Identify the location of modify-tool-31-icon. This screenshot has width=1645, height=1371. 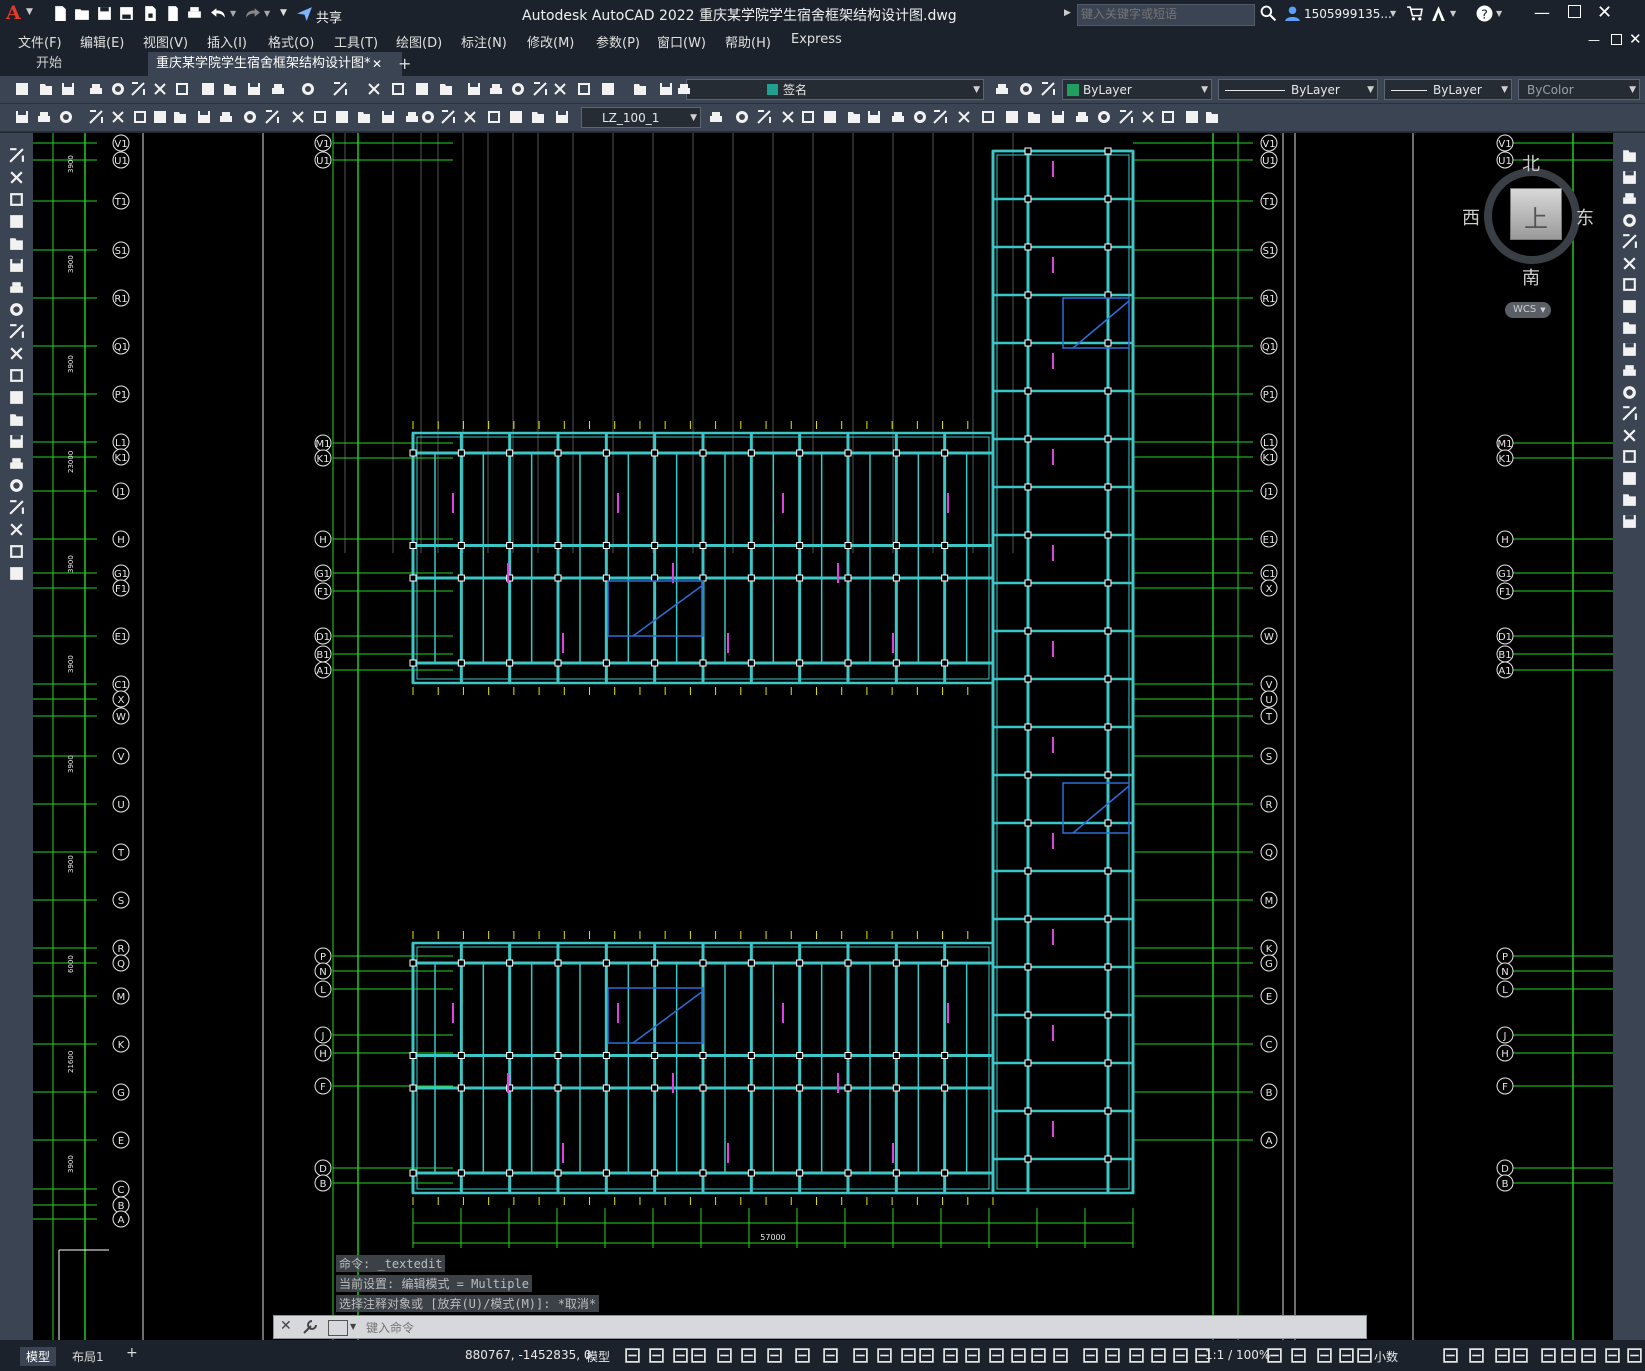
(830, 117).